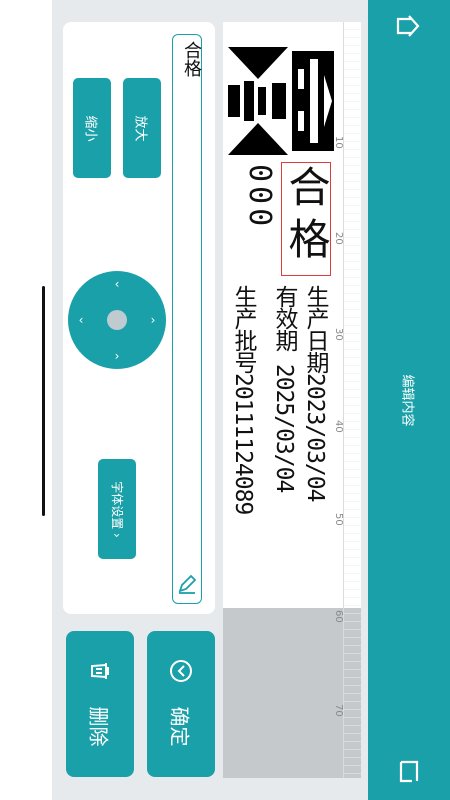 This screenshot has height=800, width=450. Describe the element at coordinates (408, 26) in the screenshot. I see `home-icon` at that location.